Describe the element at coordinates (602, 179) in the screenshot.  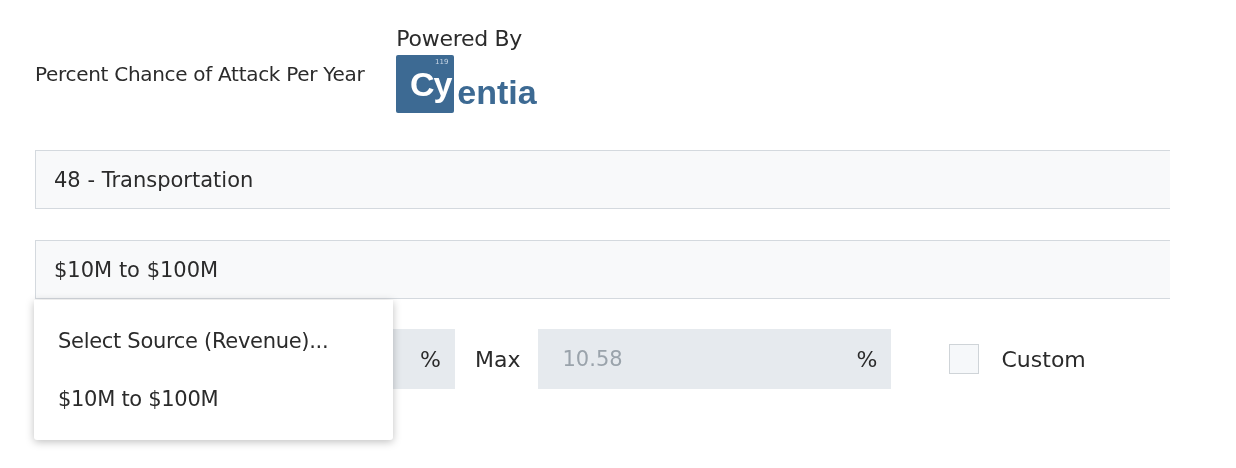
I see `industry-select: 48 - Transportation` at that location.